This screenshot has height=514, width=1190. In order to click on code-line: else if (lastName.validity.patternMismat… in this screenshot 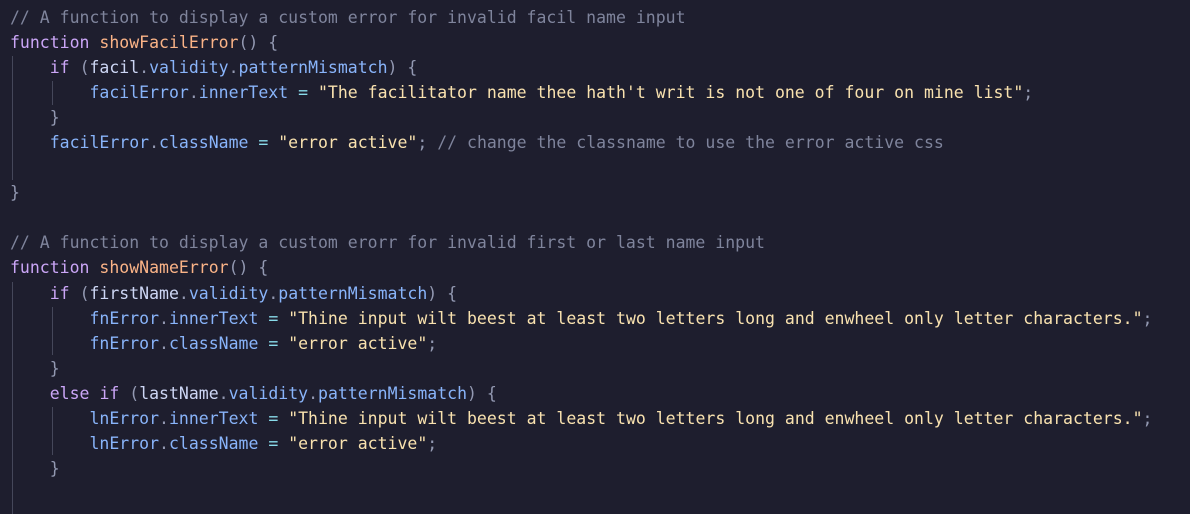, I will do `click(273, 393)`.